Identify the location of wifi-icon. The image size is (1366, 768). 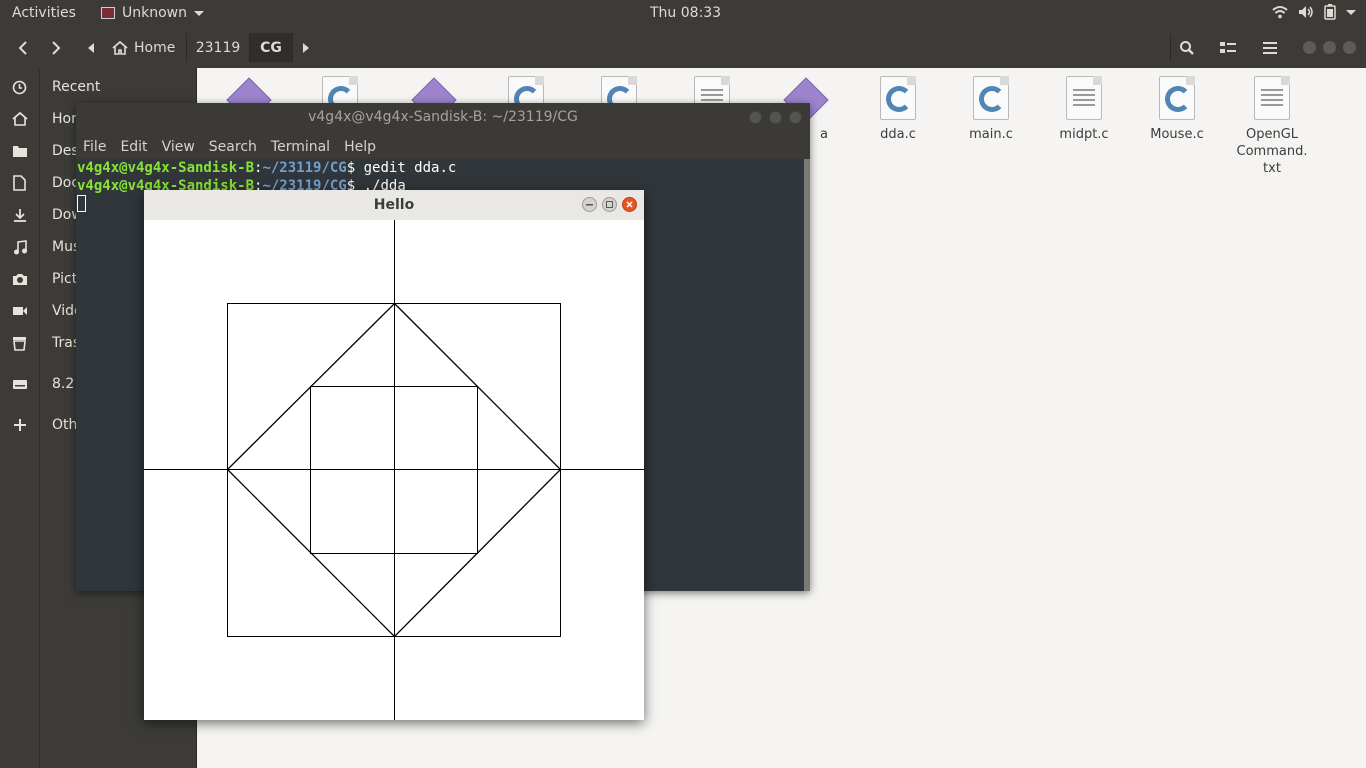
(1280, 12).